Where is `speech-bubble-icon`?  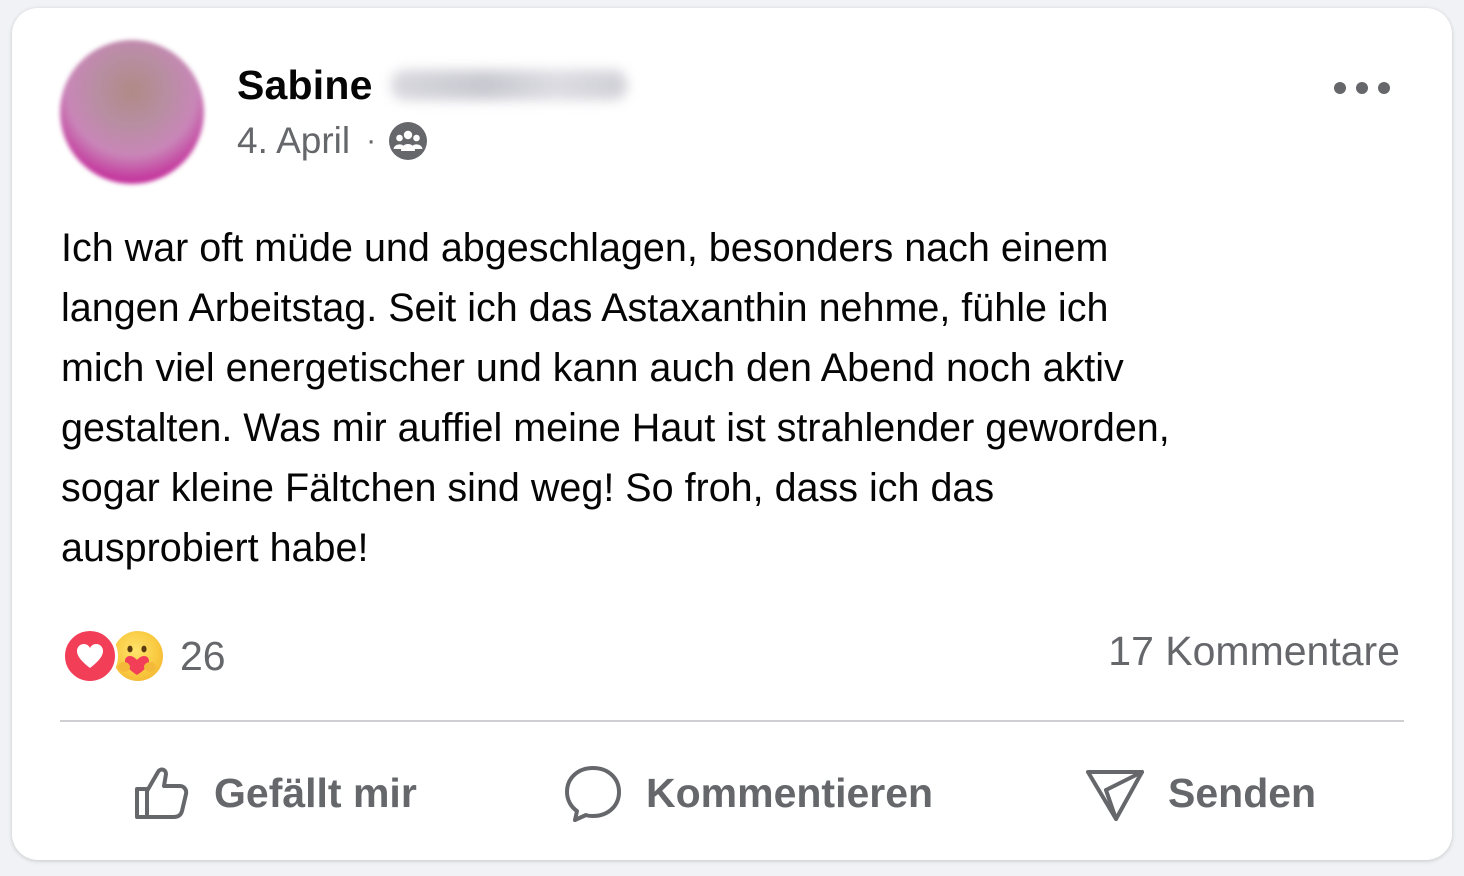
speech-bubble-icon is located at coordinates (593, 794).